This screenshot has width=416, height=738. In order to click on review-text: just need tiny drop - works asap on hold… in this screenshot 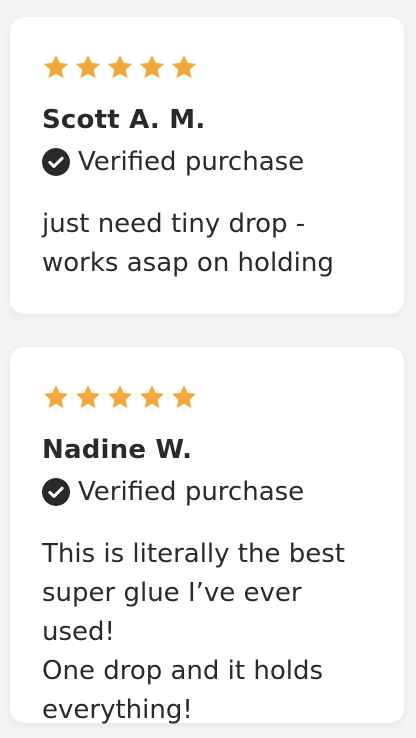, I will do `click(188, 243)`.